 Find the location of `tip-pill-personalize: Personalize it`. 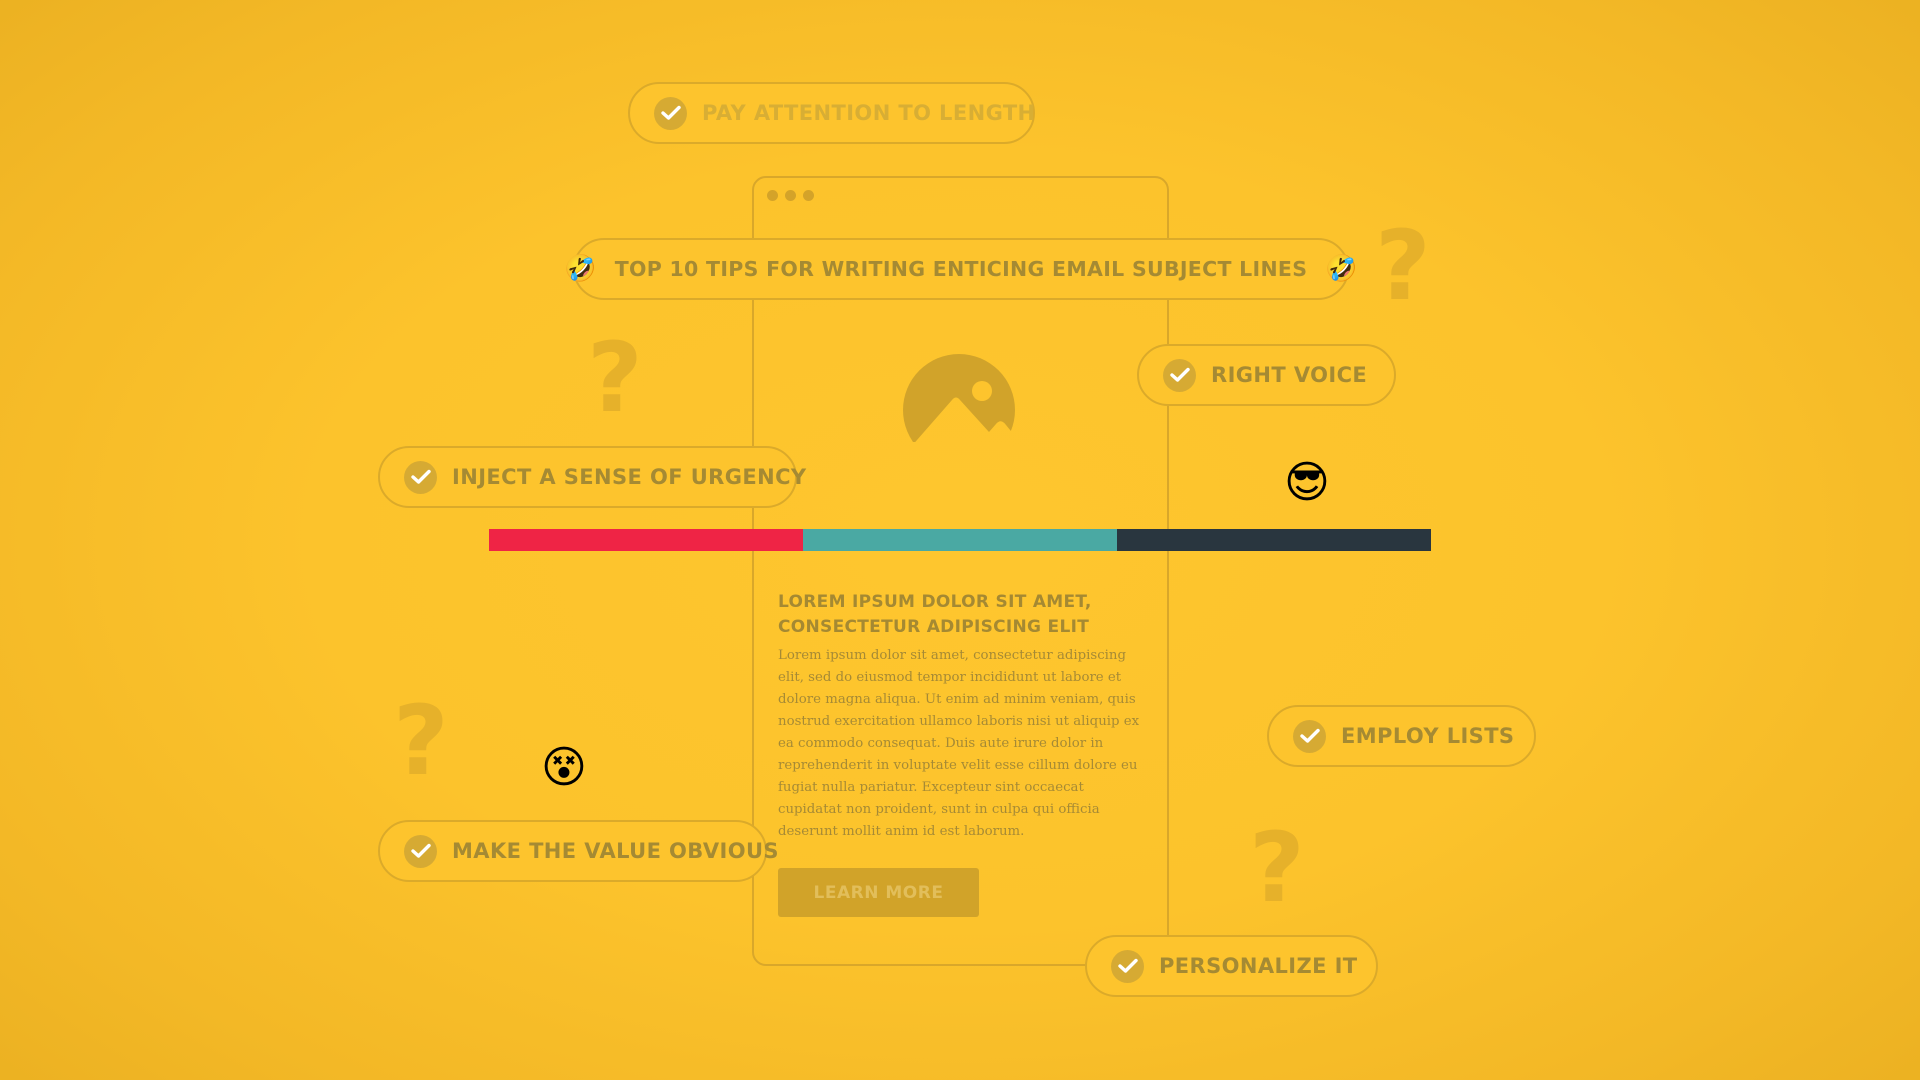

tip-pill-personalize: Personalize it is located at coordinates (1231, 966).